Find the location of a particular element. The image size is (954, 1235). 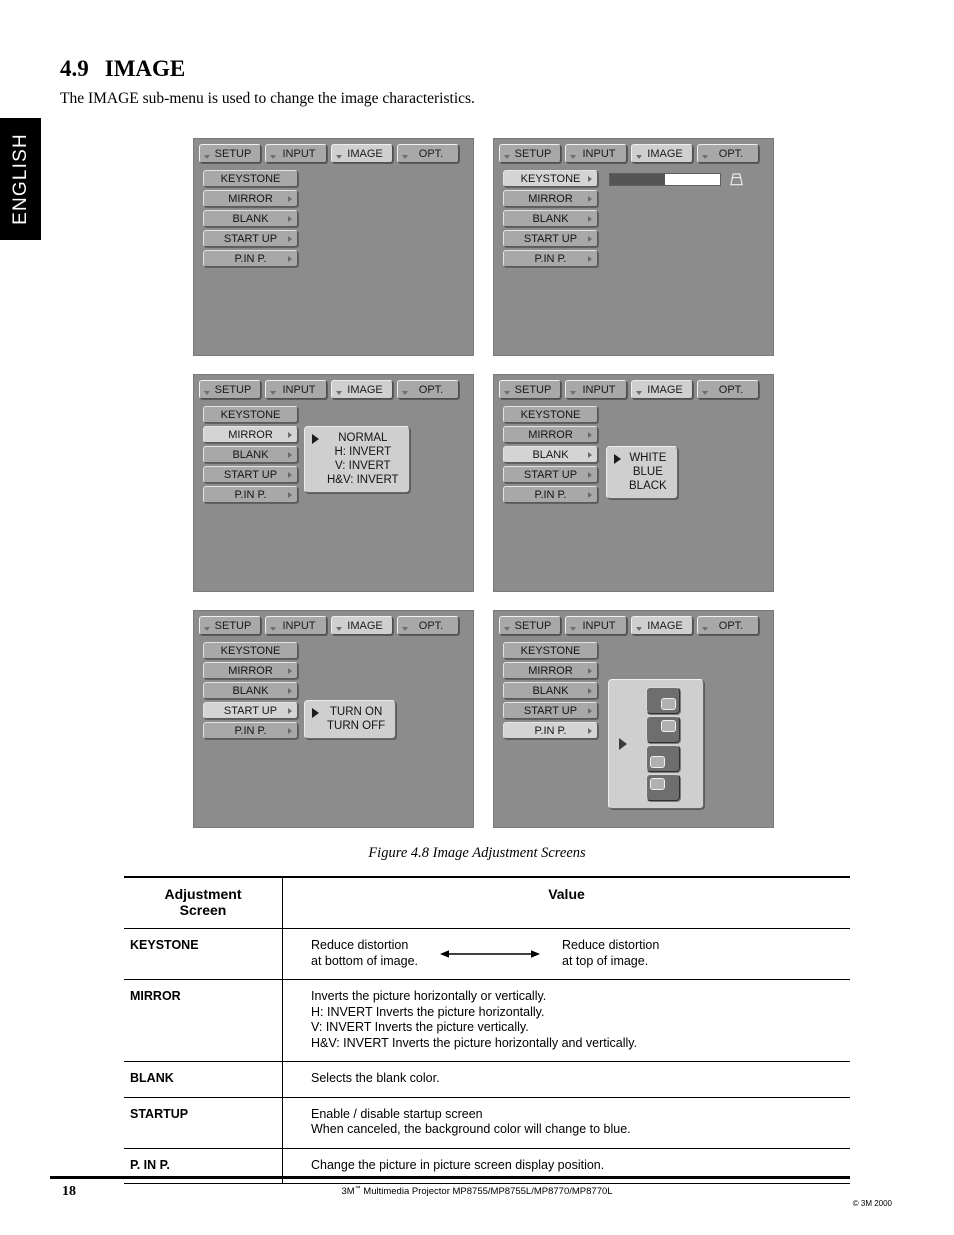

menu-item-label: BLANK is located at coordinates (250, 454).